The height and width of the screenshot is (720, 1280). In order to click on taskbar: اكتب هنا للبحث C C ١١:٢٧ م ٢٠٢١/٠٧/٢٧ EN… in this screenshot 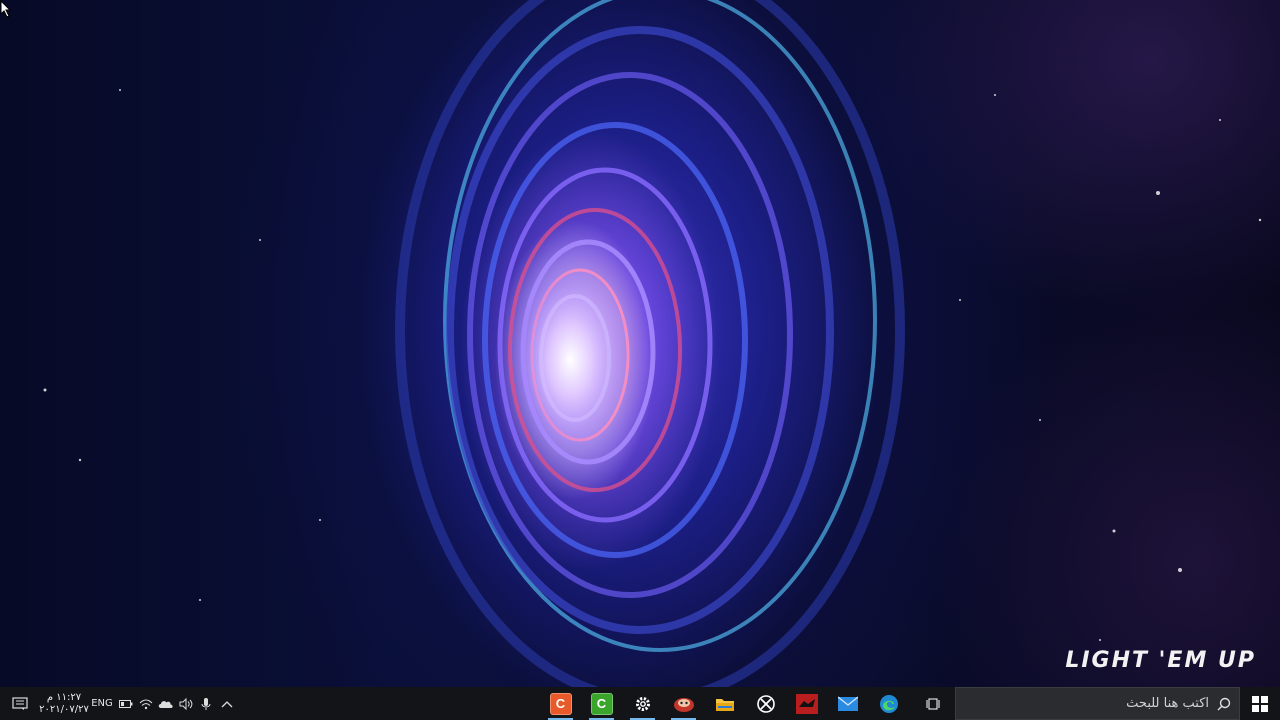, I will do `click(640, 703)`.